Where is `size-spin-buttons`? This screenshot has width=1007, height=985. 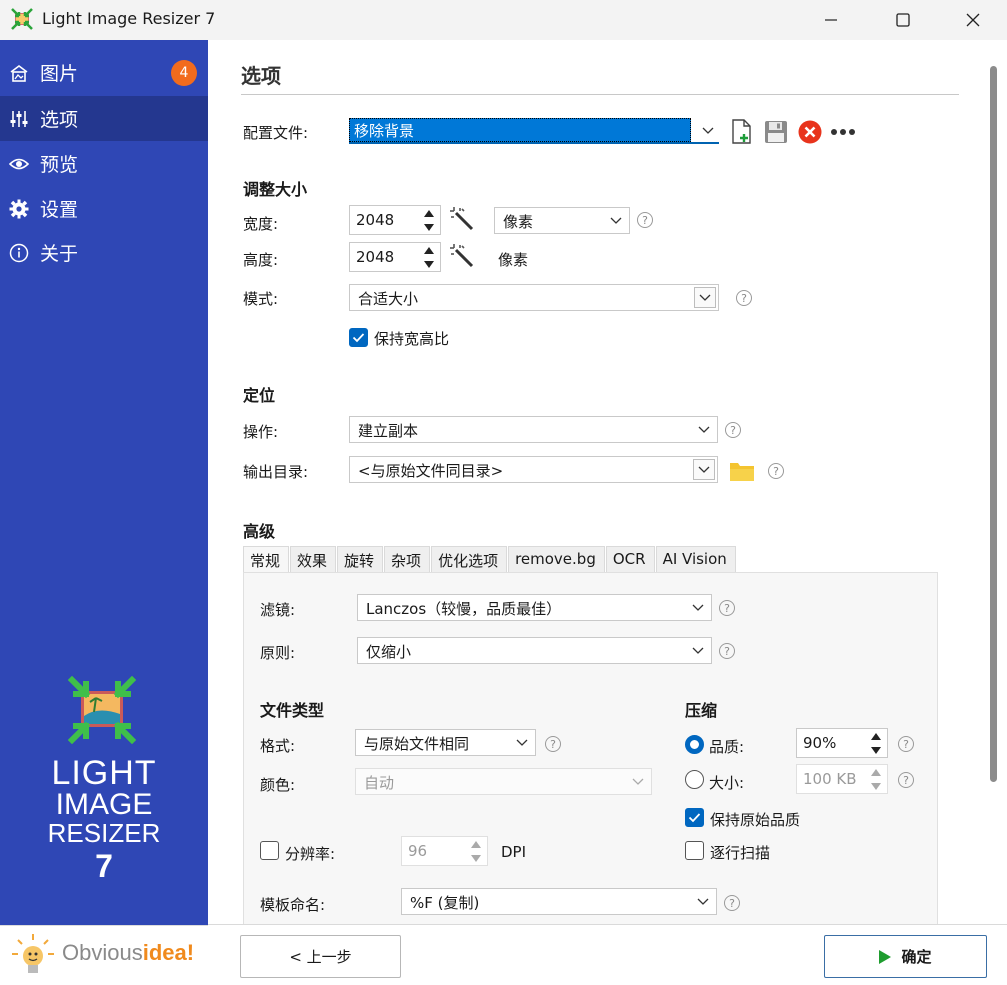 size-spin-buttons is located at coordinates (876, 779).